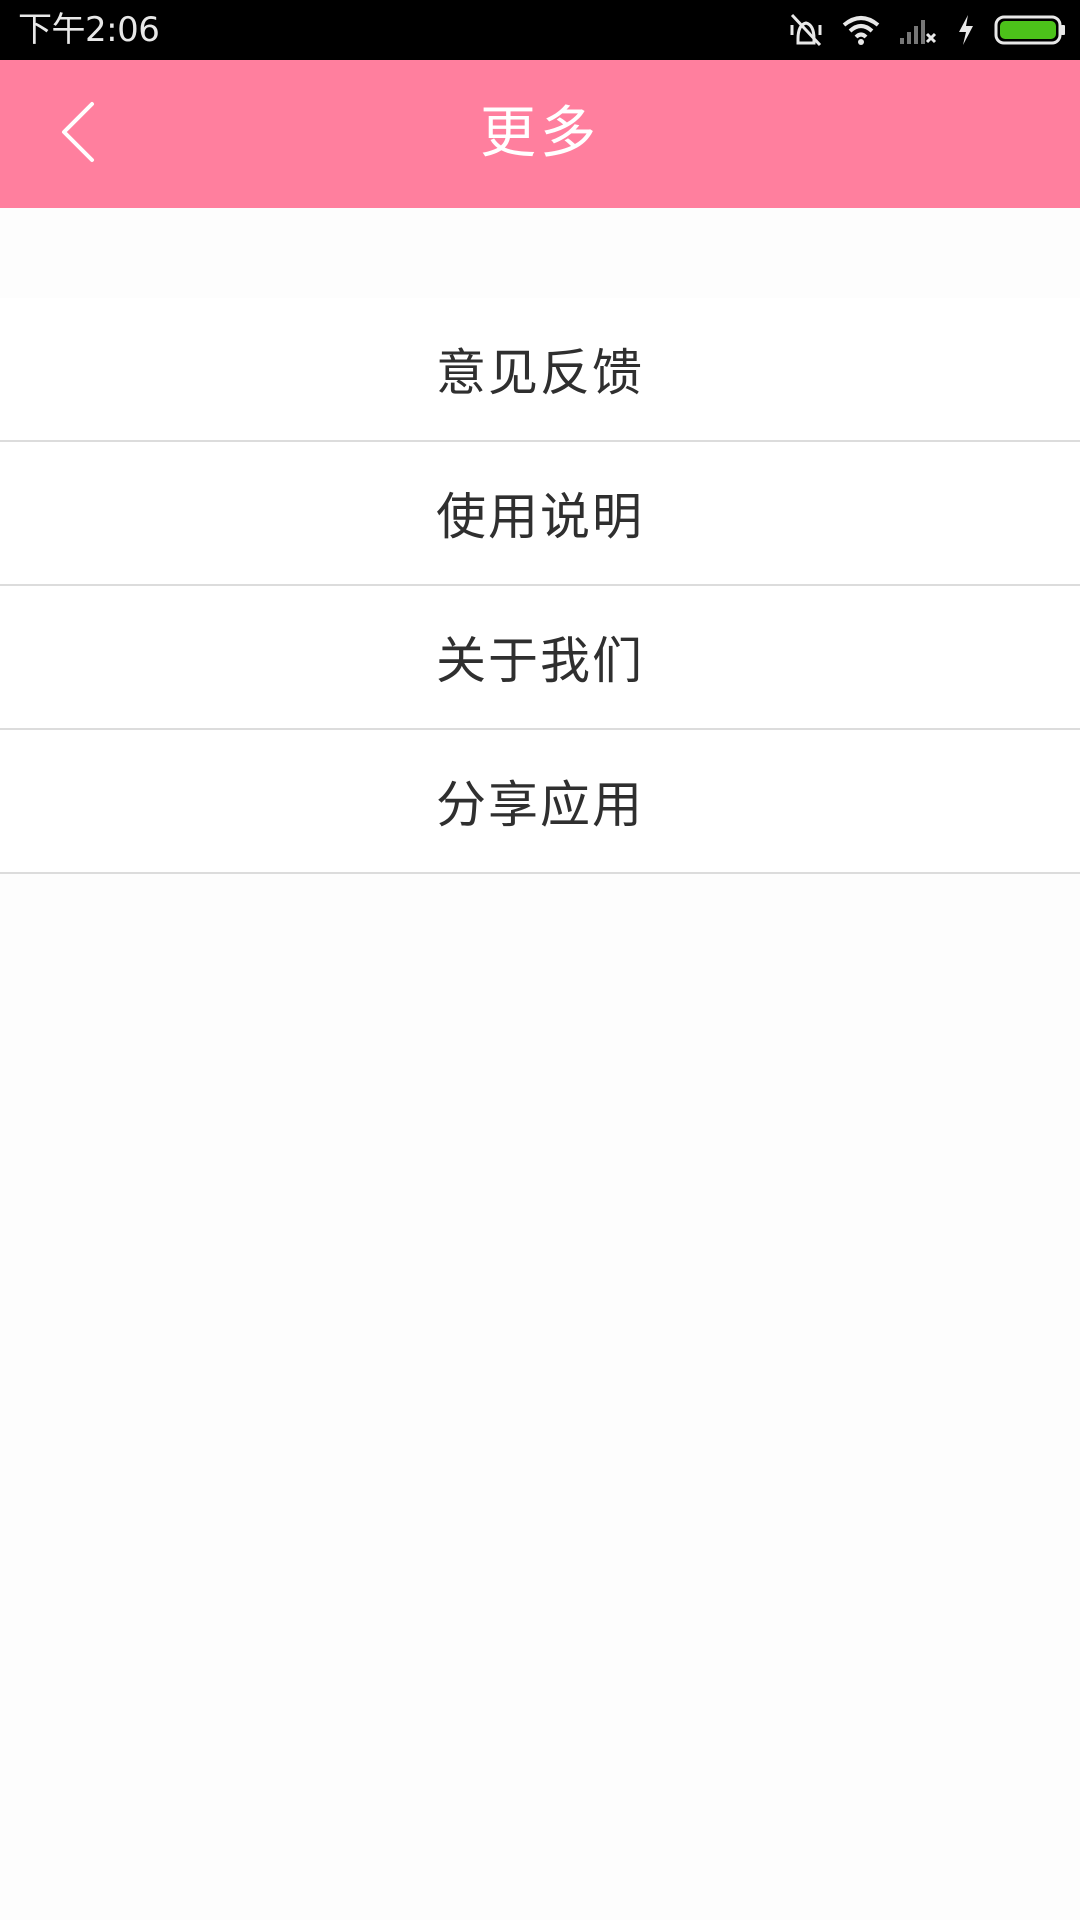  Describe the element at coordinates (861, 30) in the screenshot. I see `wifi-icon` at that location.